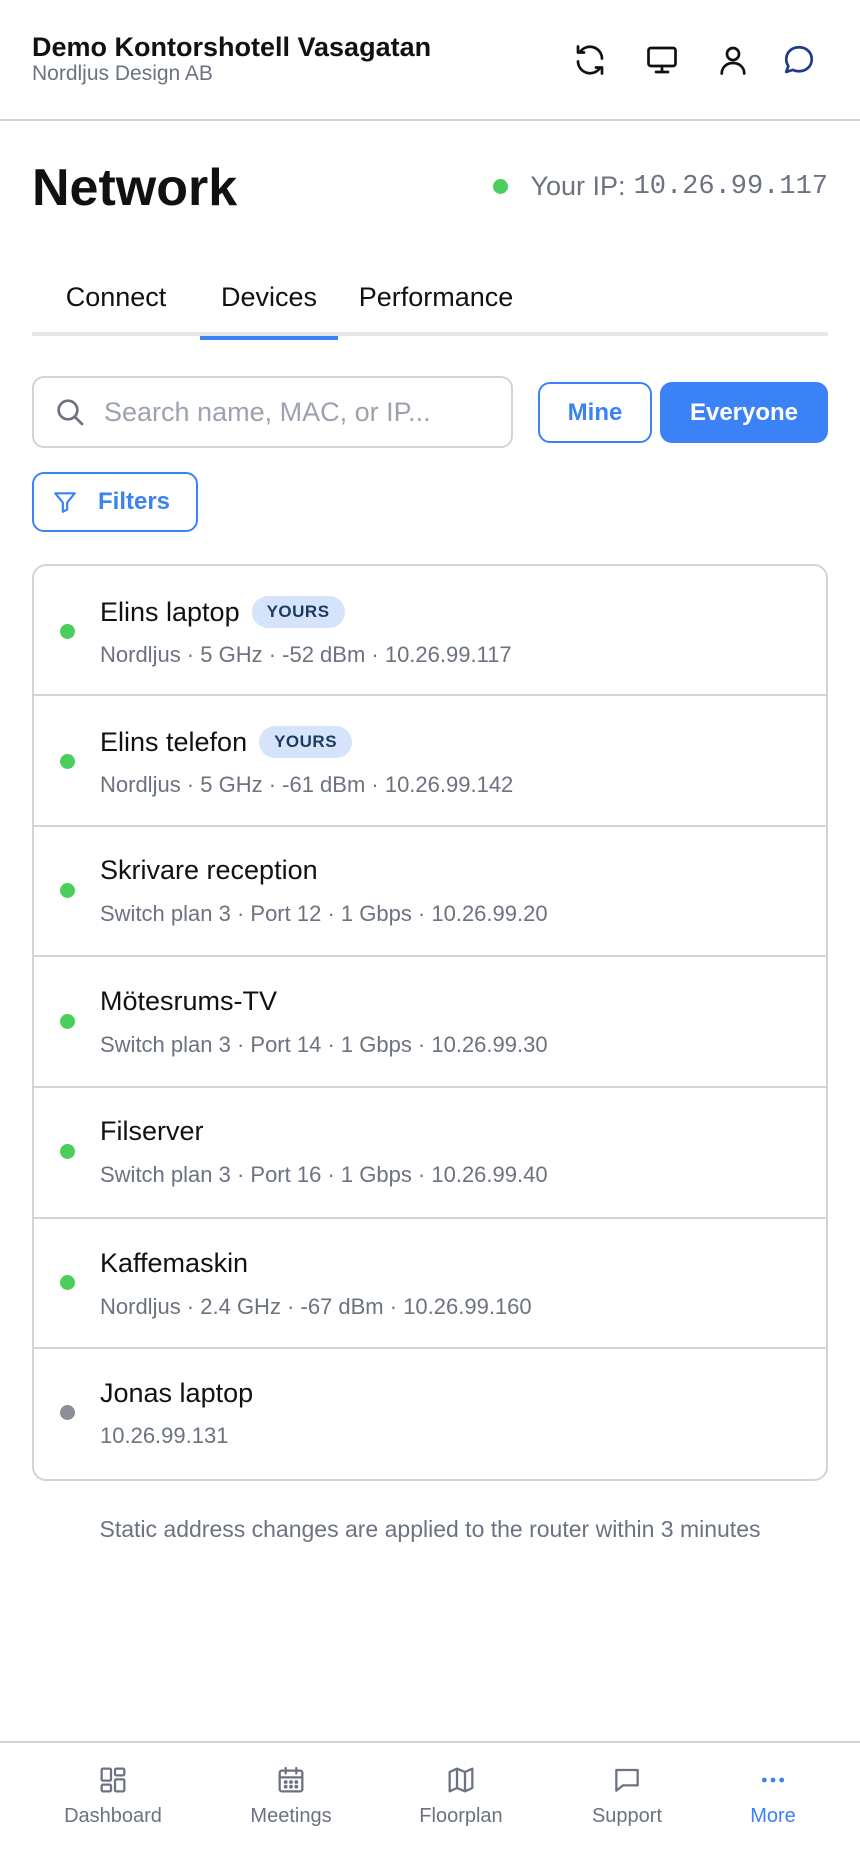 This screenshot has height=1864, width=860. Describe the element at coordinates (730, 186) in the screenshot. I see `ip-value: 10.26.99.117` at that location.